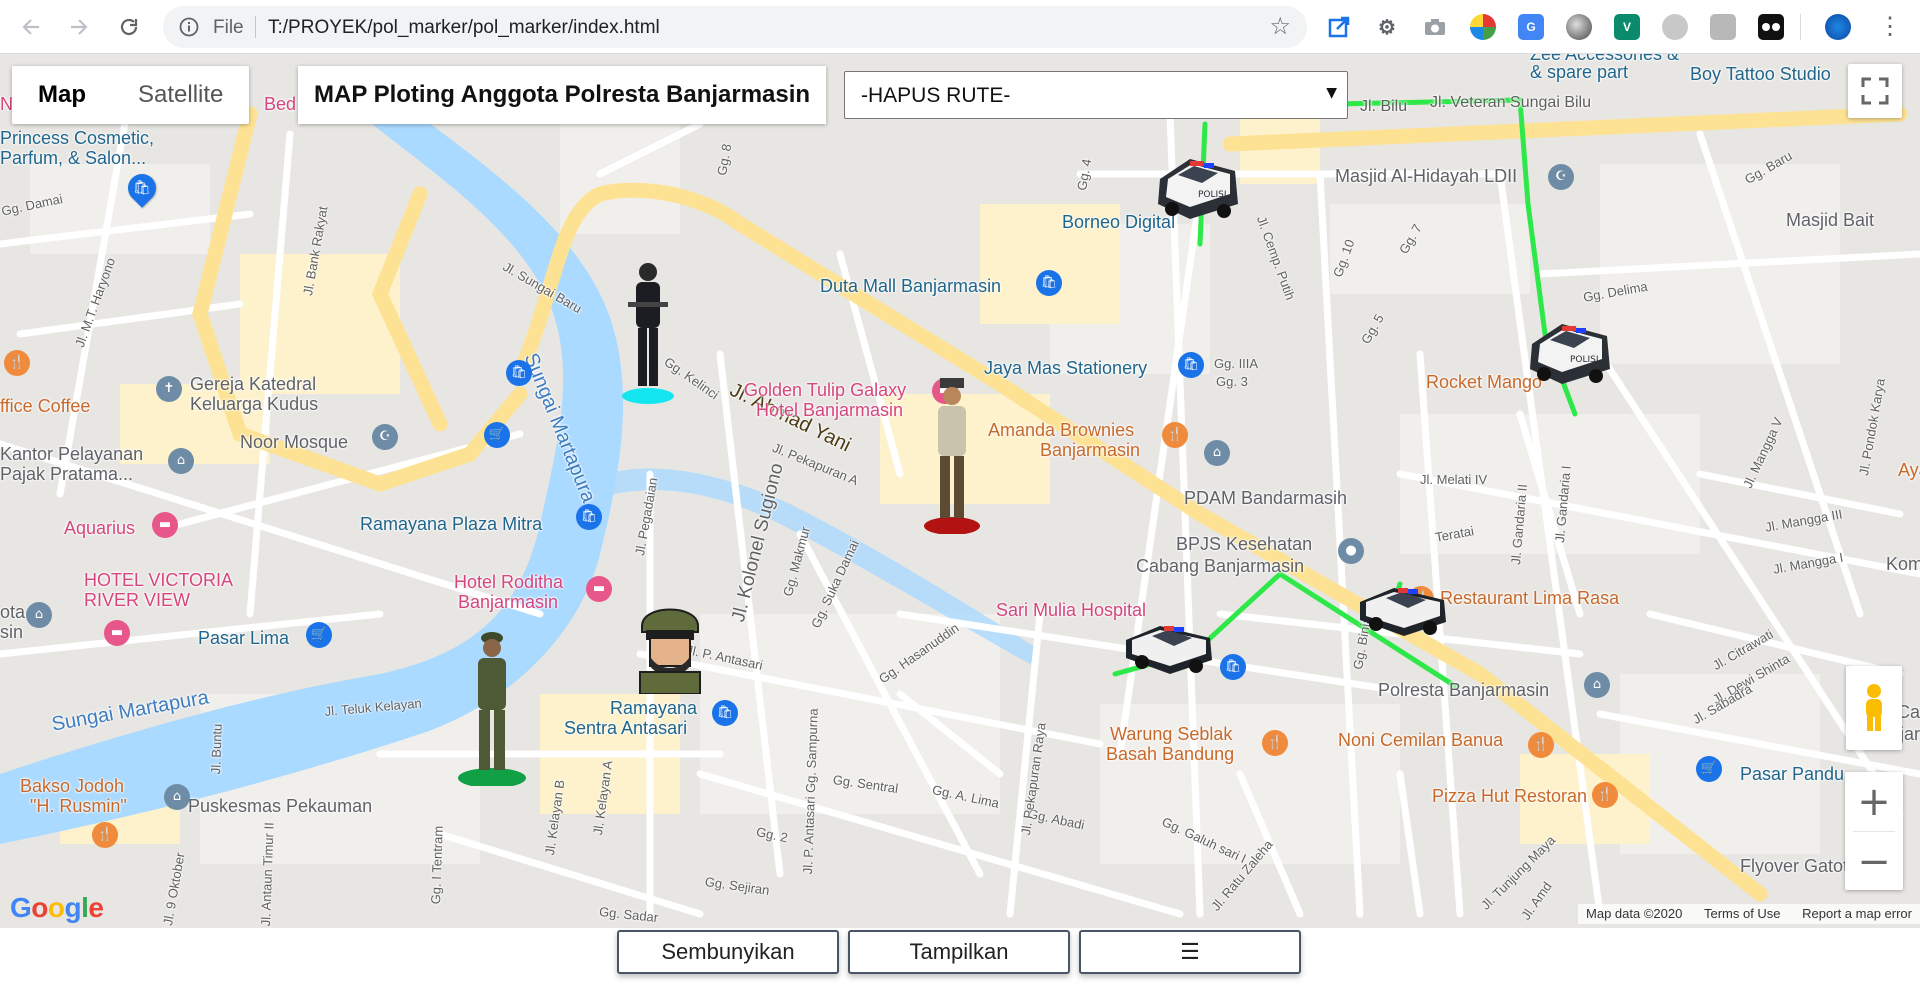 The width and height of the screenshot is (1920, 984). Describe the element at coordinates (1463, 690) in the screenshot. I see `place-label: Polresta Banjarmasin` at that location.